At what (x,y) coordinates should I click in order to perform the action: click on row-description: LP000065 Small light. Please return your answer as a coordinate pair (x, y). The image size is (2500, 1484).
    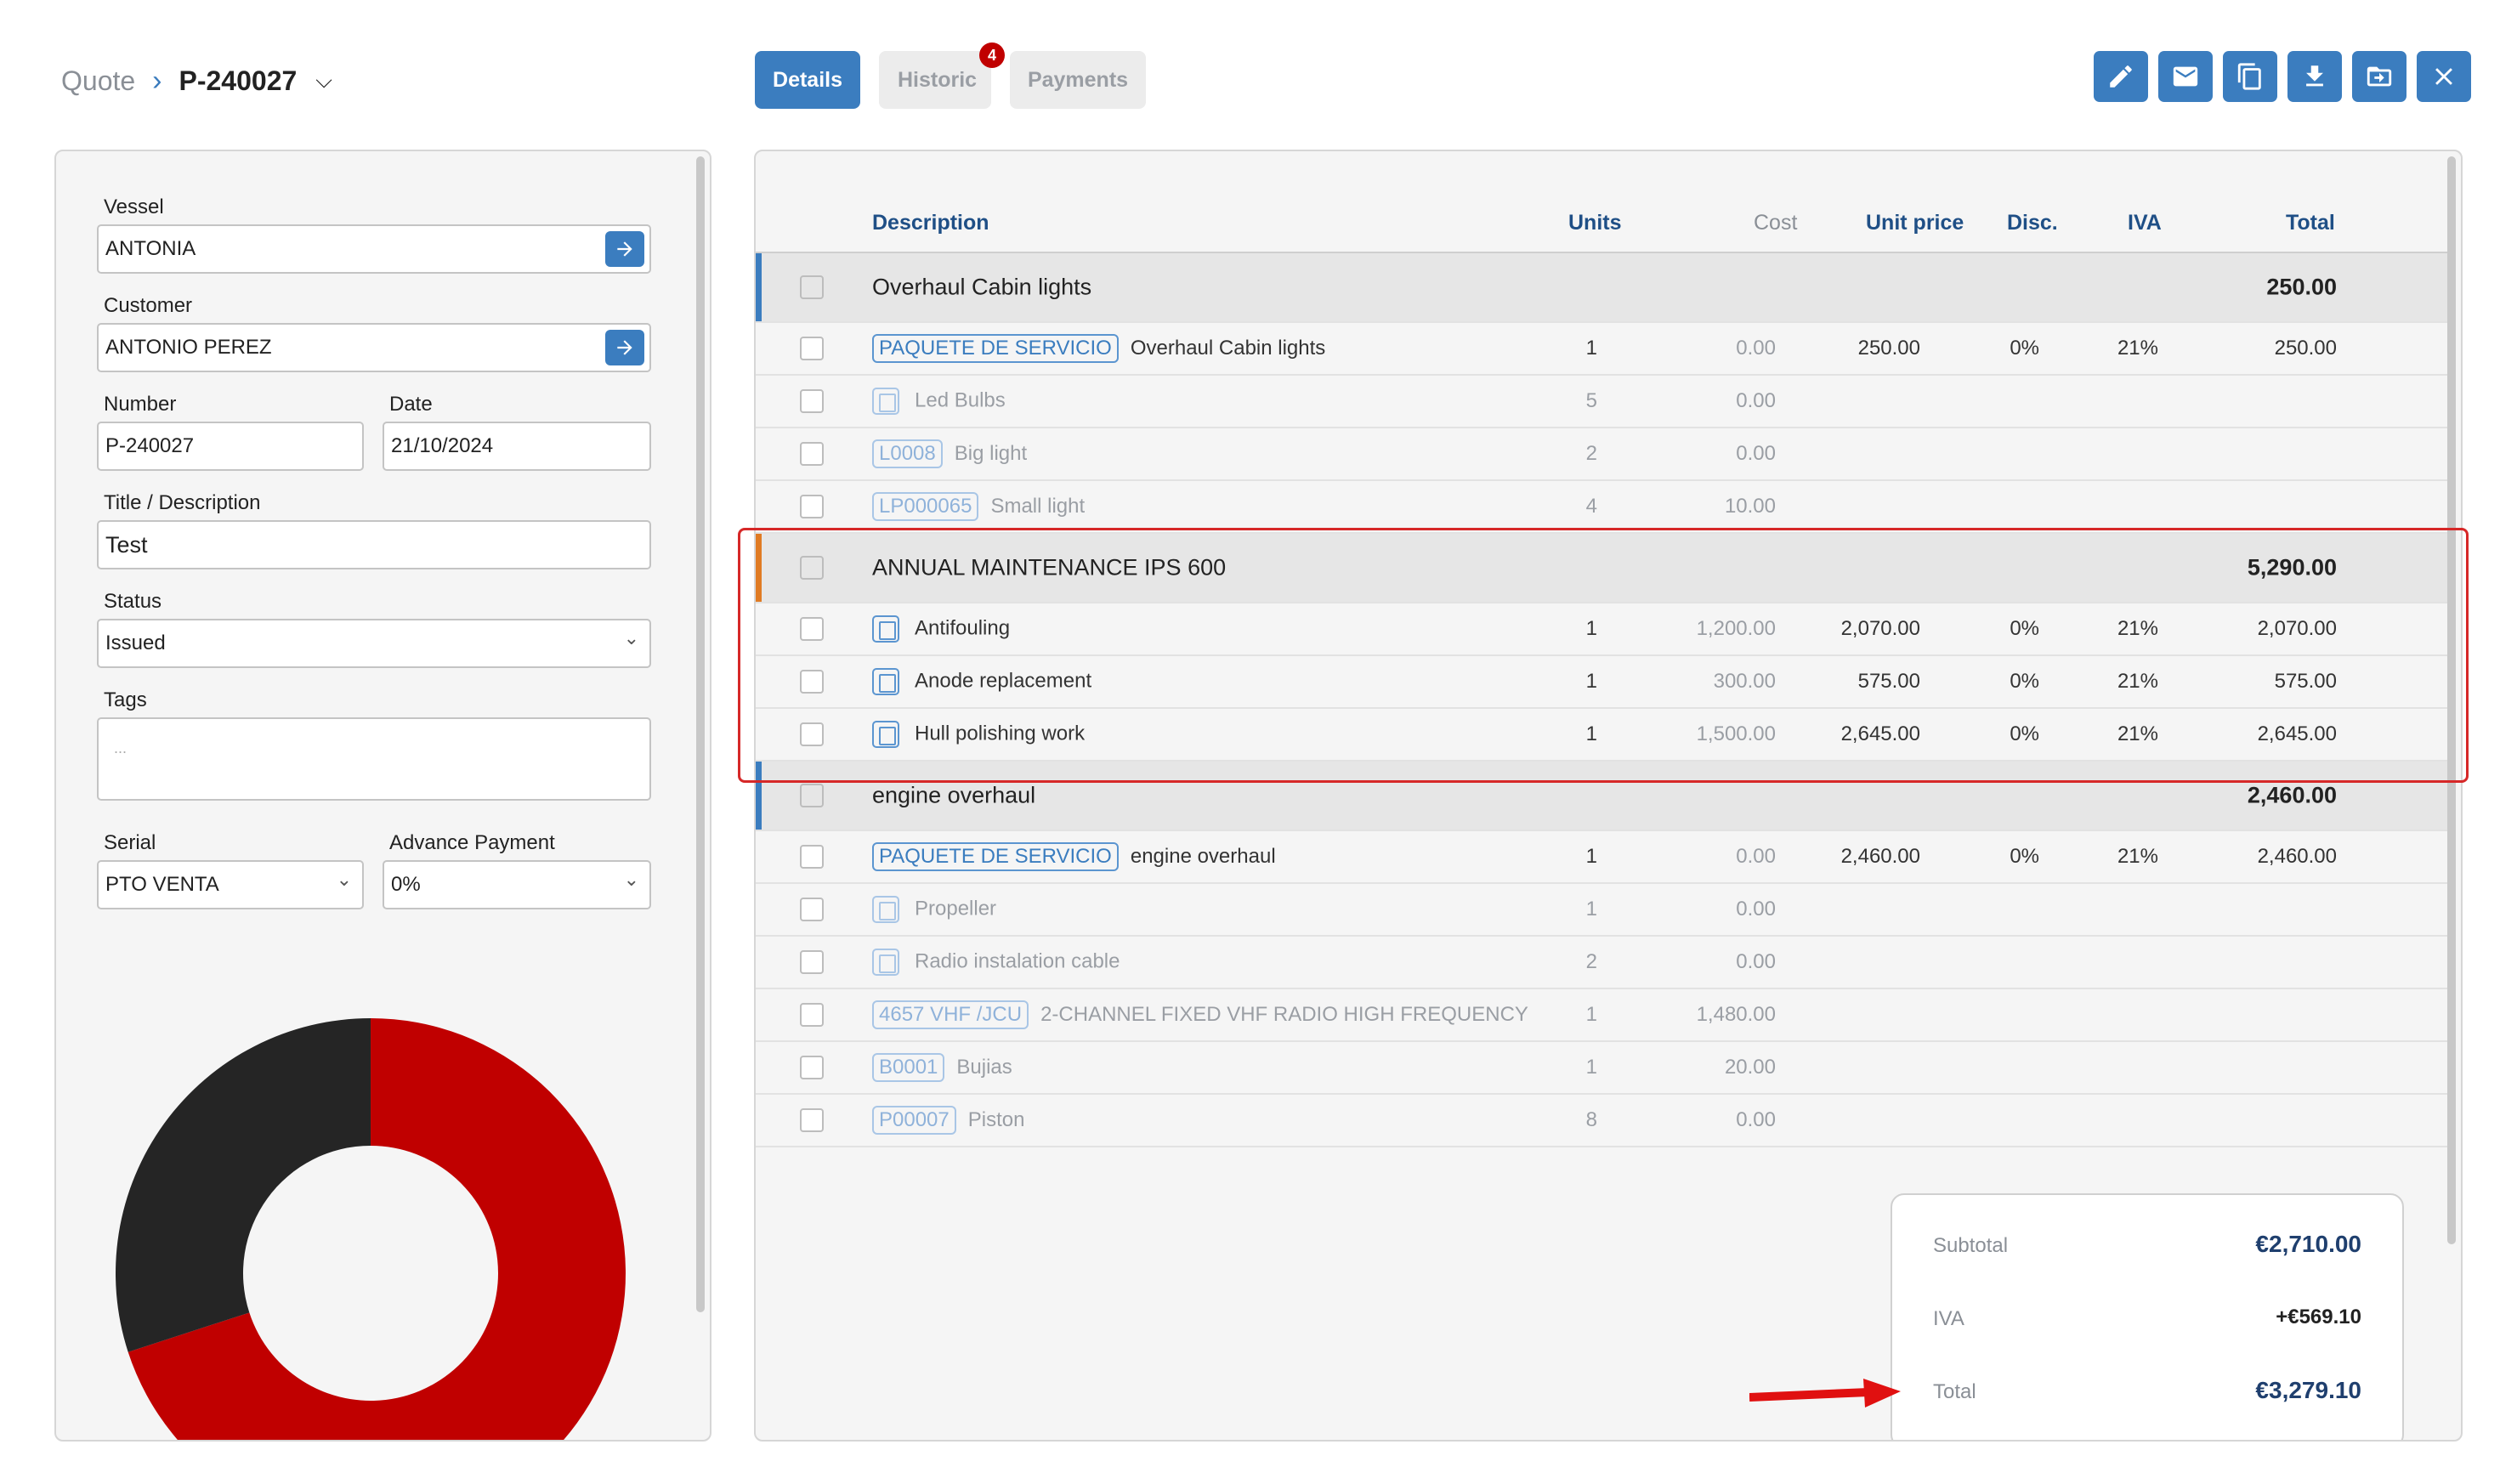
    Looking at the image, I should click on (978, 506).